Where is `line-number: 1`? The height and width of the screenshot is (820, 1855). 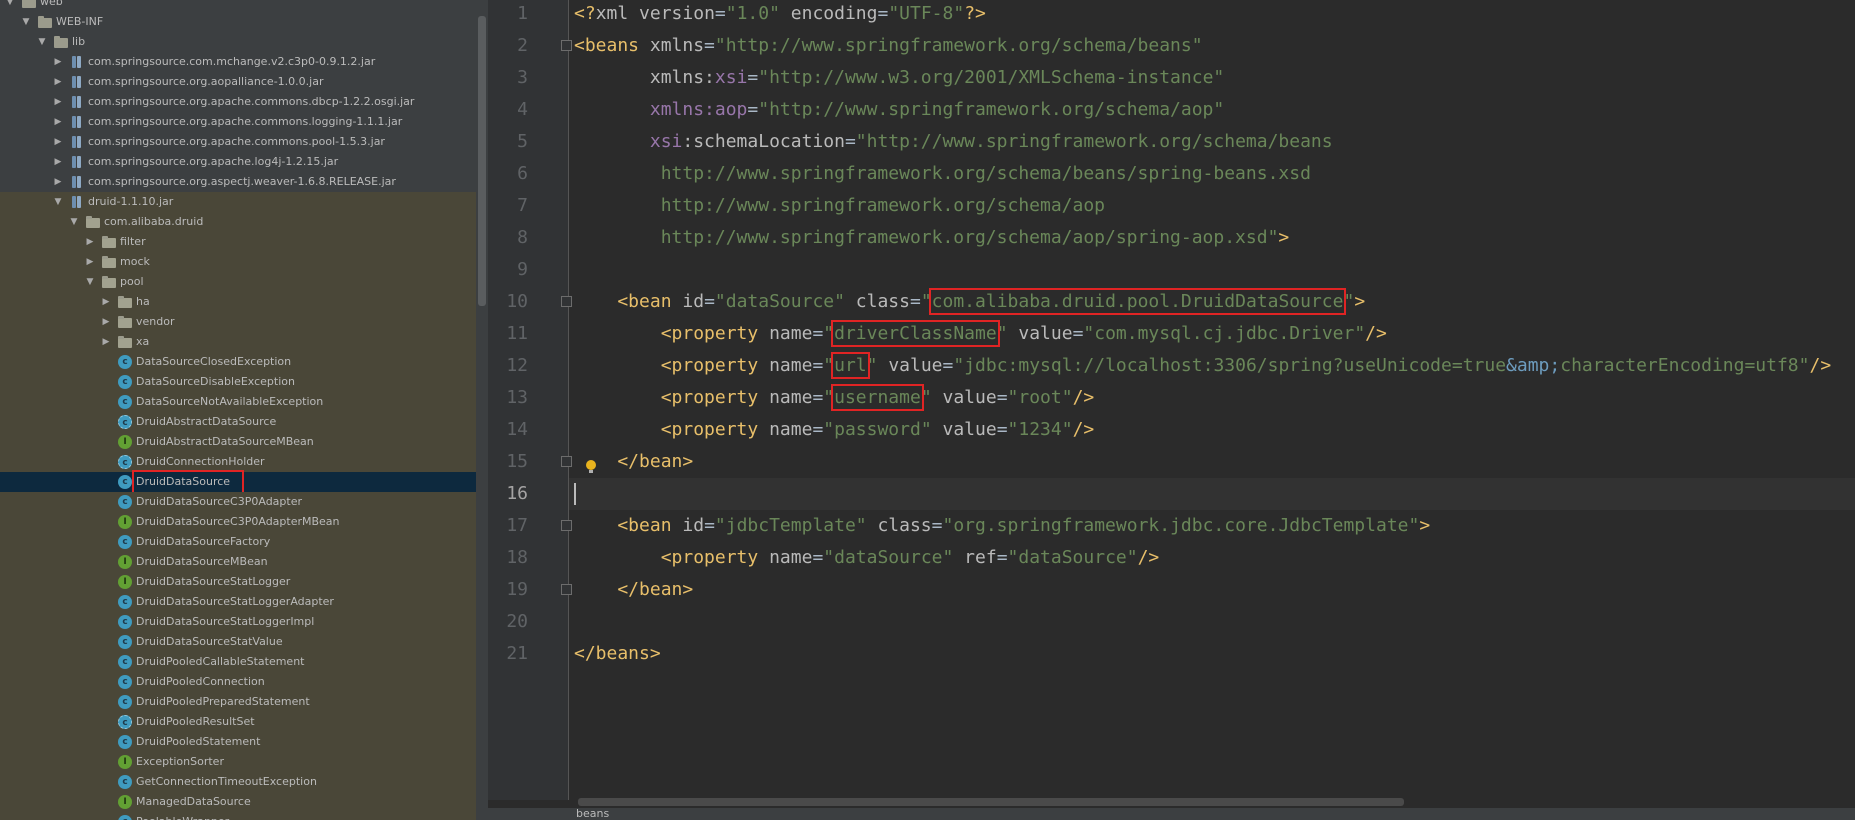
line-number: 1 is located at coordinates (508, 15).